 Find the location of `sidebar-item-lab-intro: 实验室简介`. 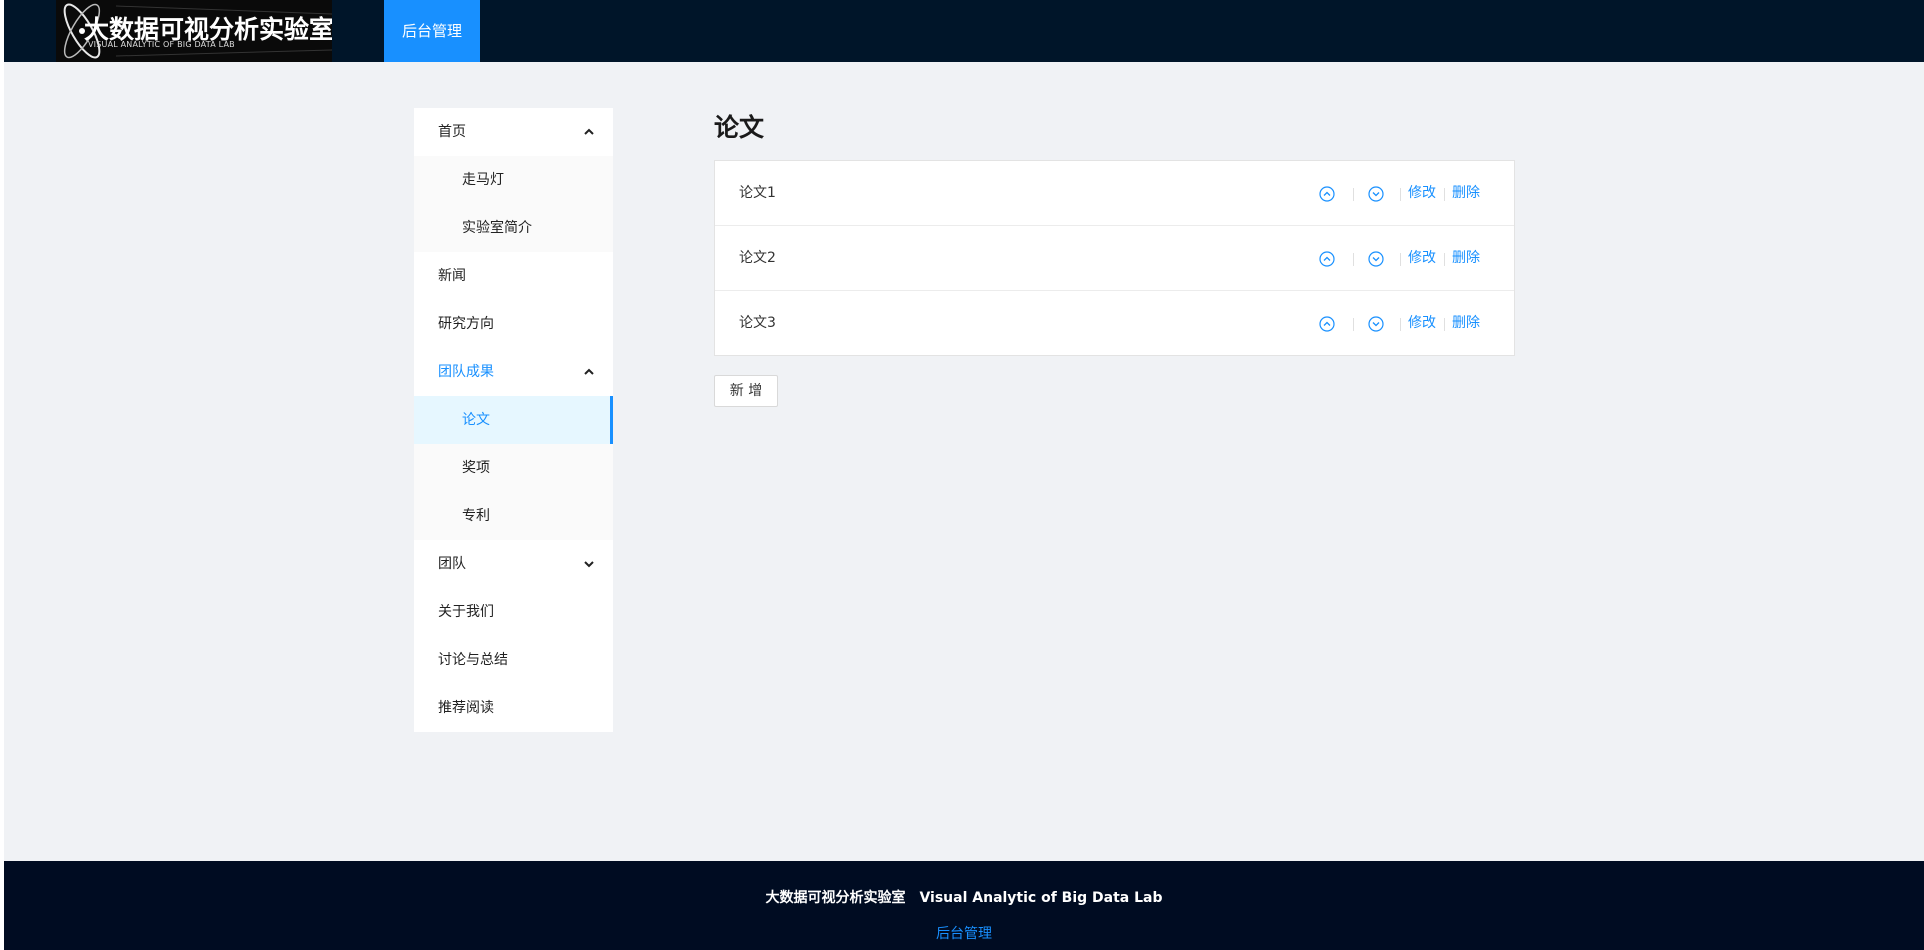

sidebar-item-lab-intro: 实验室简介 is located at coordinates (513, 228).